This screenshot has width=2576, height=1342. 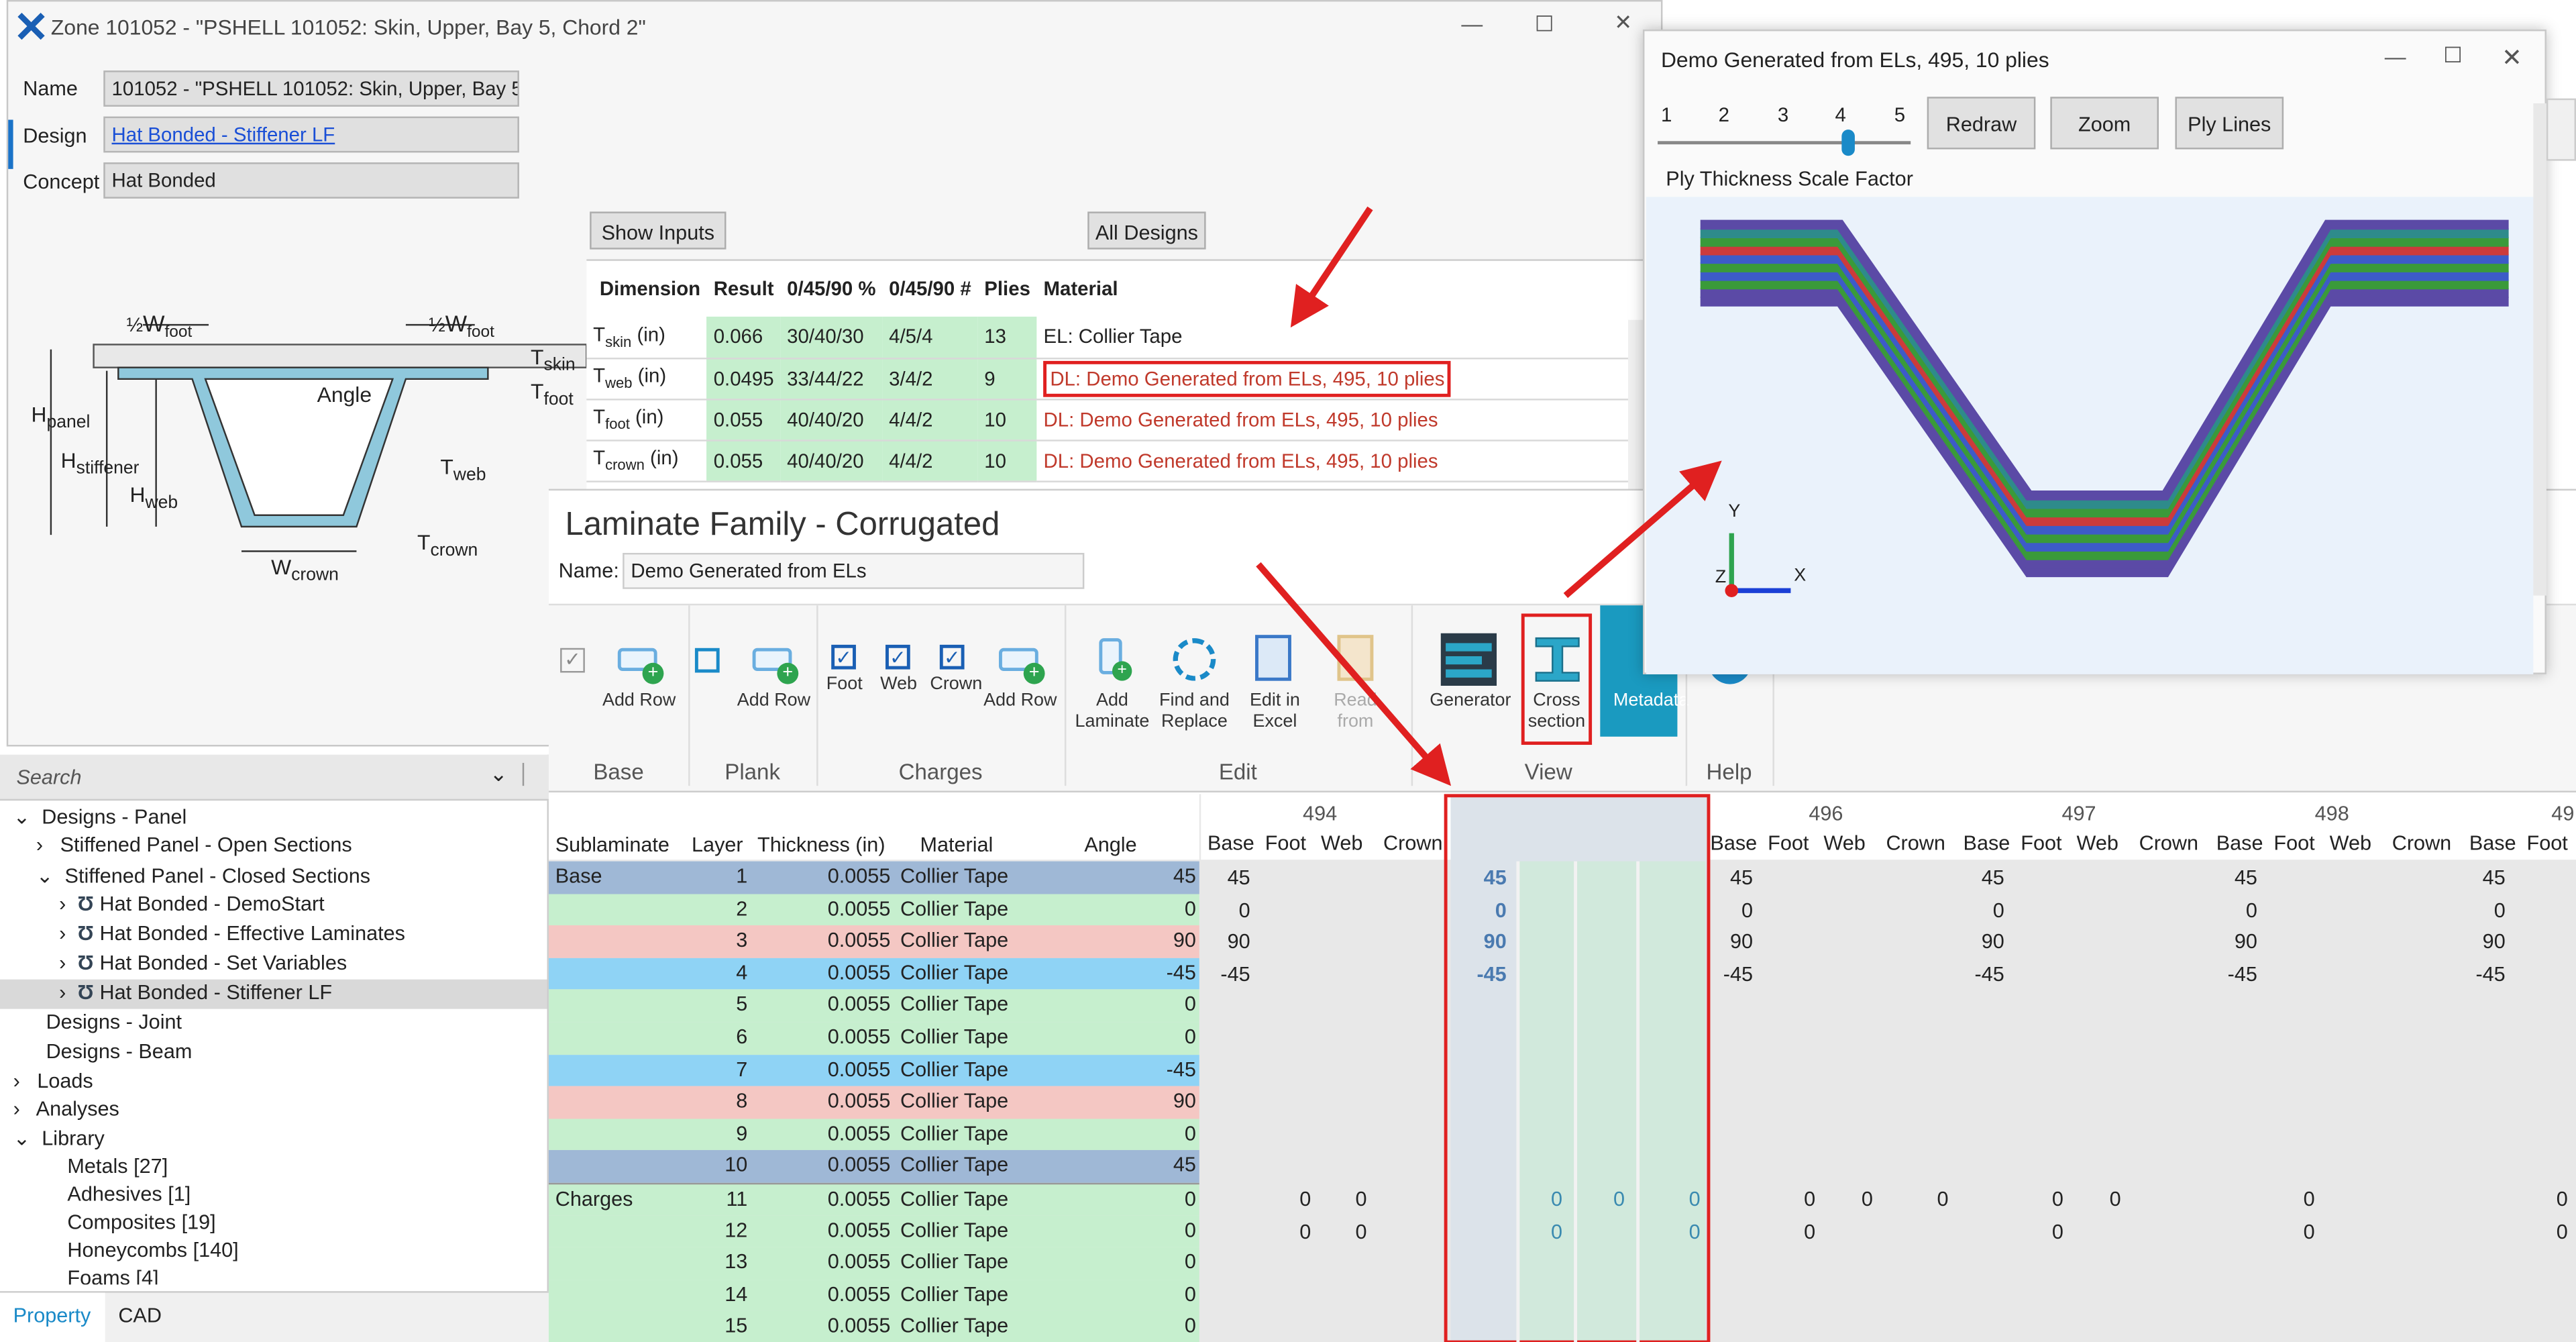 I want to click on grid-row: Base 1 0.0055 Collier Tape 45, so click(x=873, y=877).